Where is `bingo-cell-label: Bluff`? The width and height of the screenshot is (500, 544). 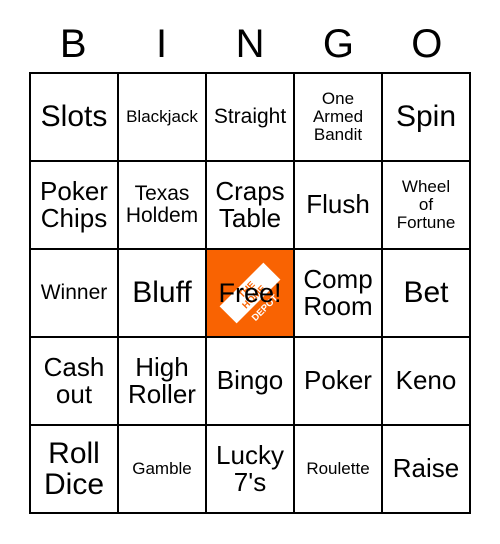 bingo-cell-label: Bluff is located at coordinates (162, 293).